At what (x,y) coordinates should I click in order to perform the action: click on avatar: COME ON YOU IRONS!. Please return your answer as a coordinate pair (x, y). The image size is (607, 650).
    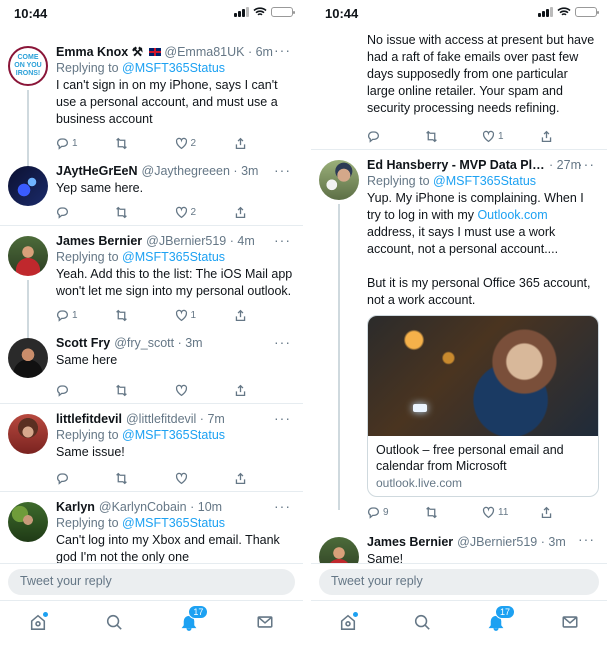
    Looking at the image, I should click on (28, 66).